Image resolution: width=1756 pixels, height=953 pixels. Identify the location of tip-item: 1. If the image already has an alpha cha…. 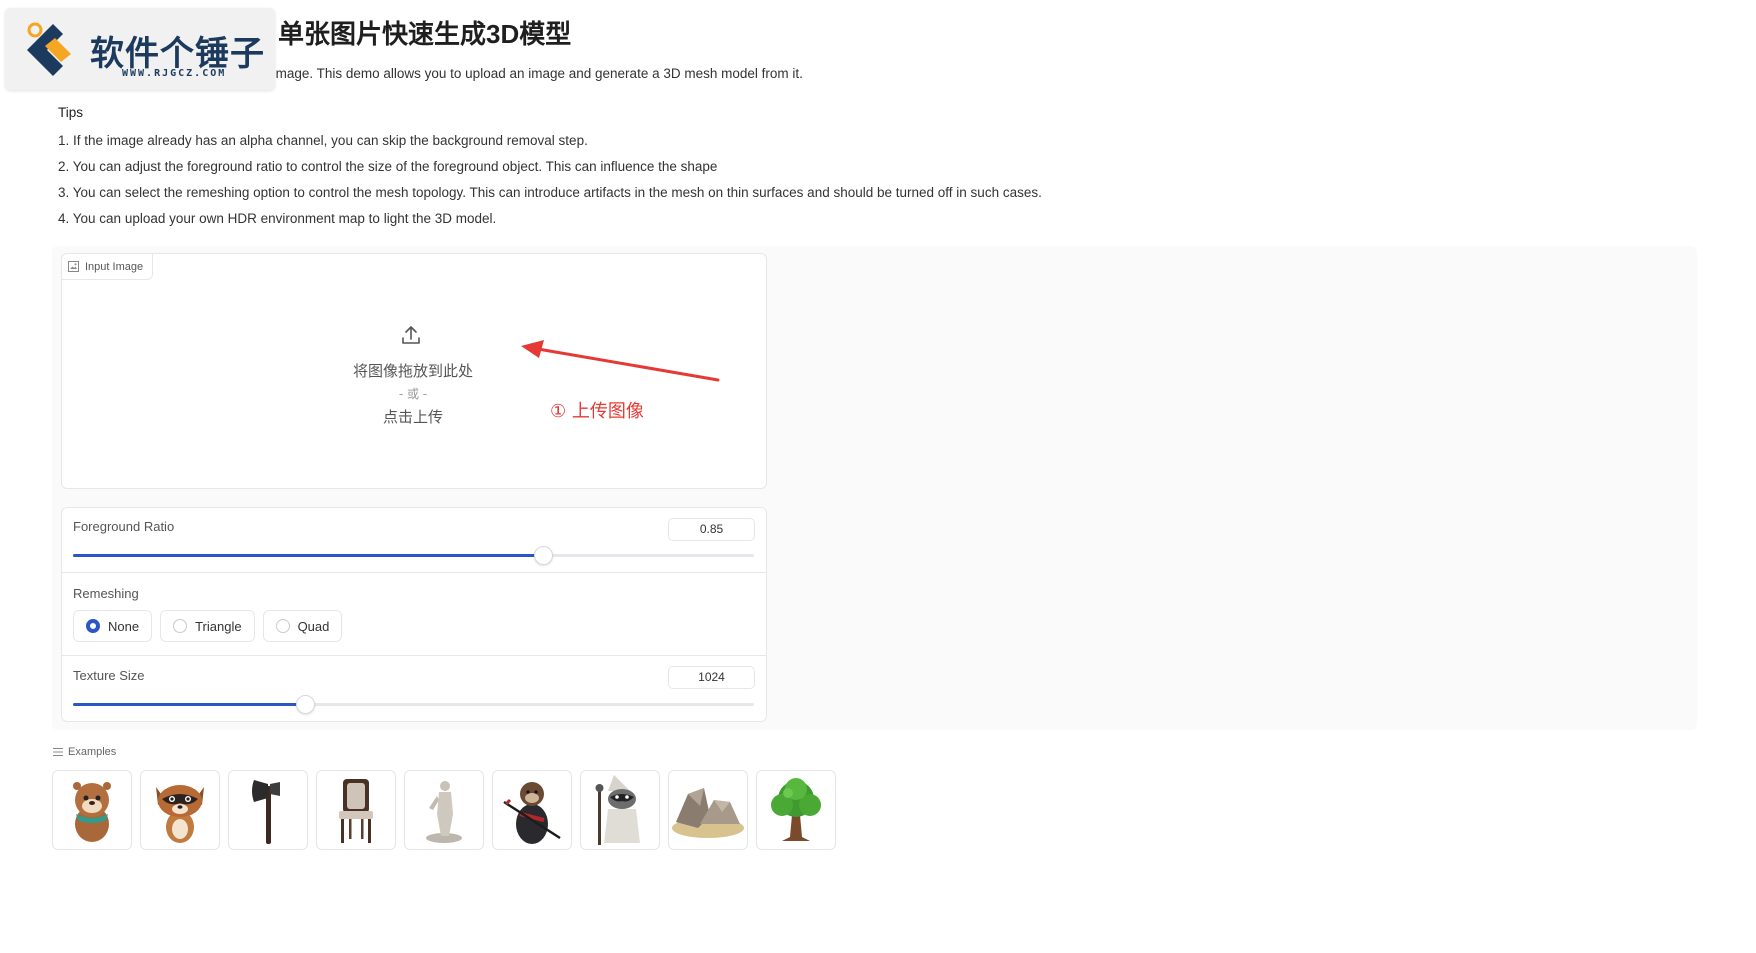
(323, 140).